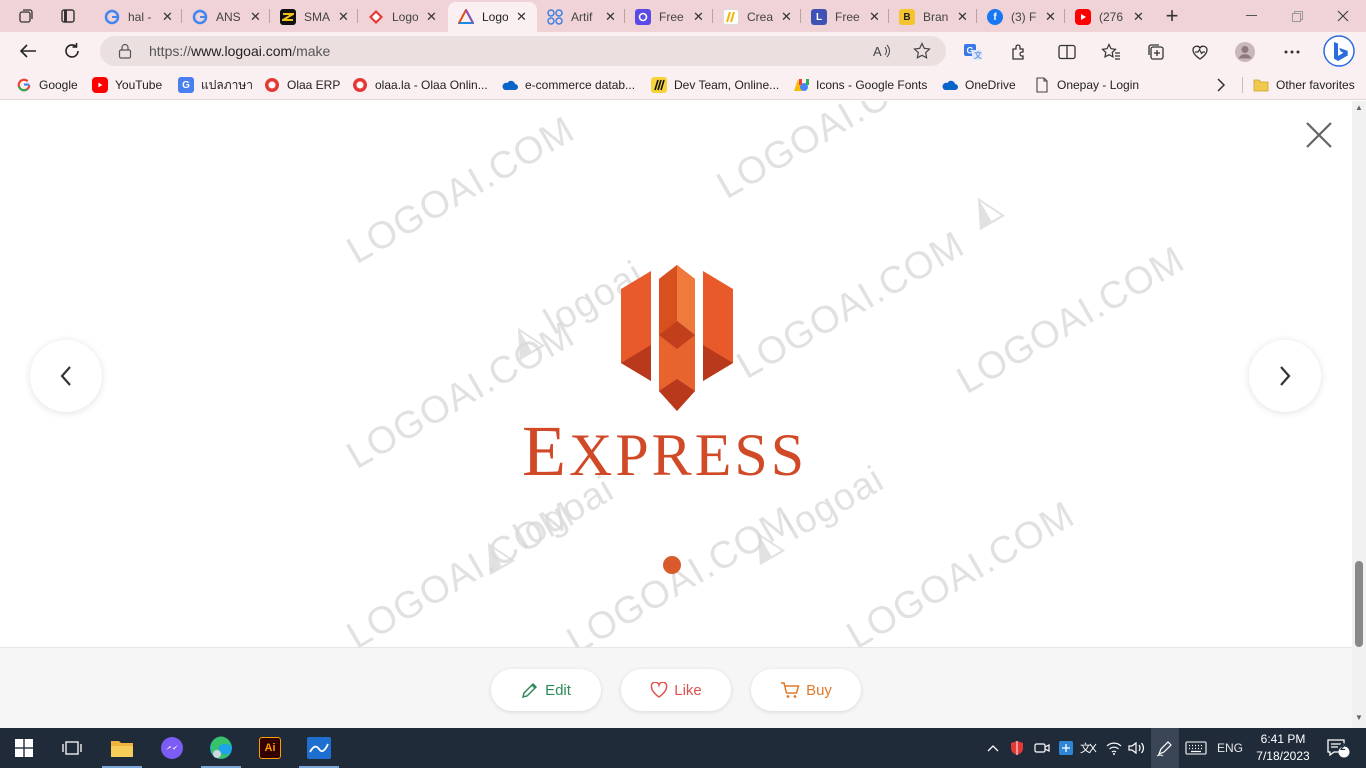  What do you see at coordinates (1089, 748) in the screenshot?
I see `input-method-icon: 文` at bounding box center [1089, 748].